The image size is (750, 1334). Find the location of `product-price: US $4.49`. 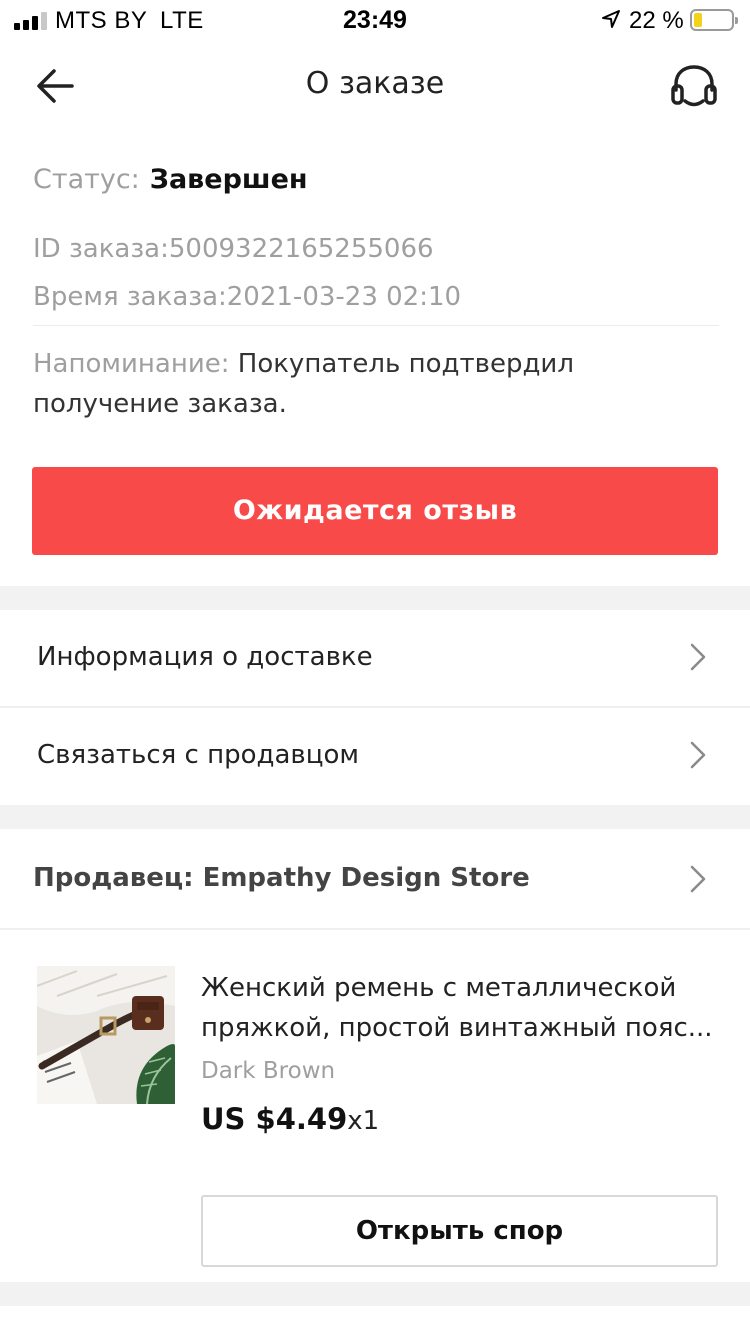

product-price: US $4.49 is located at coordinates (274, 1119).